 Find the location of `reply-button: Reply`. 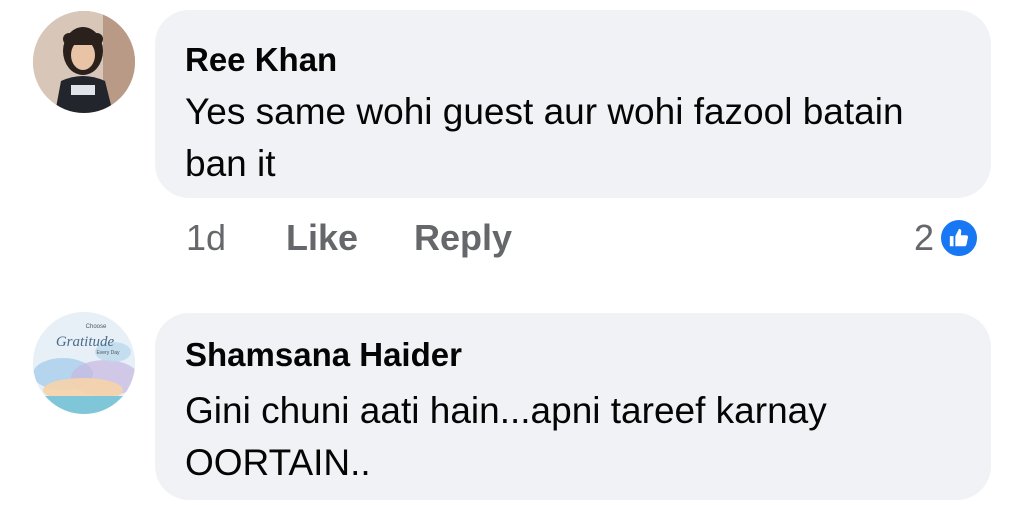

reply-button: Reply is located at coordinates (463, 238).